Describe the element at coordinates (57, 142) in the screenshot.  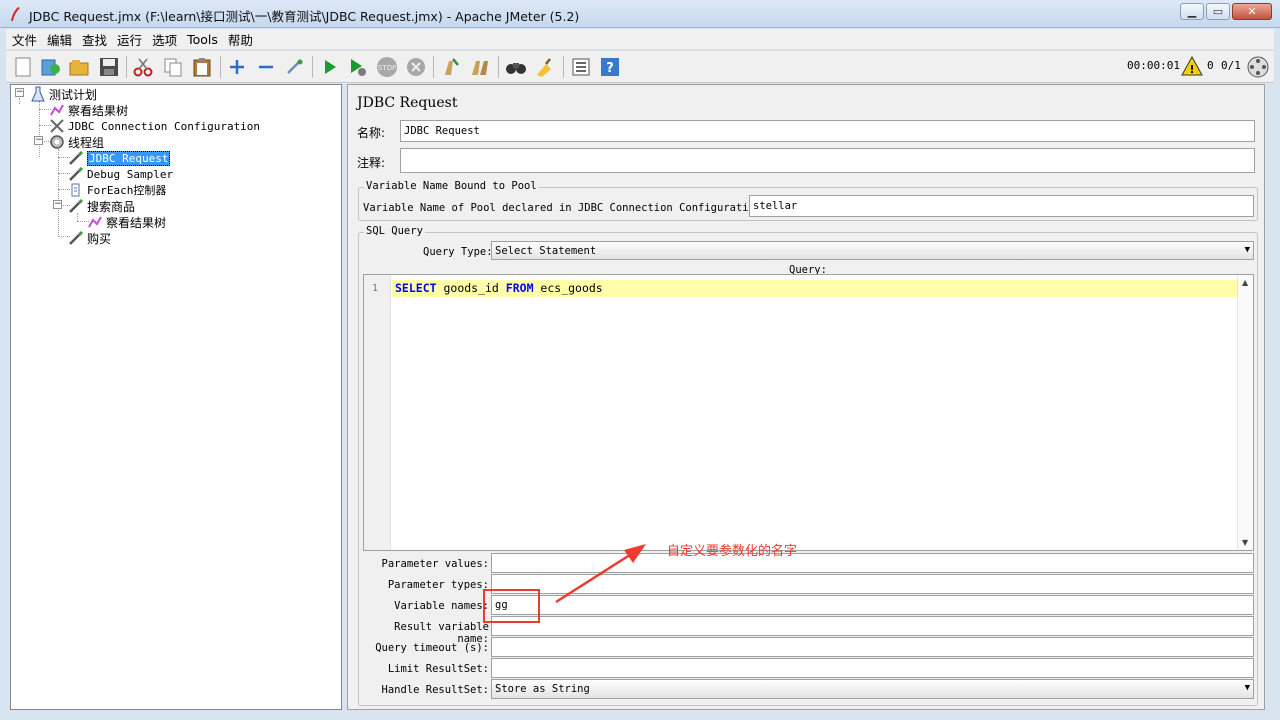
I see `thread-group-gear-icon` at that location.